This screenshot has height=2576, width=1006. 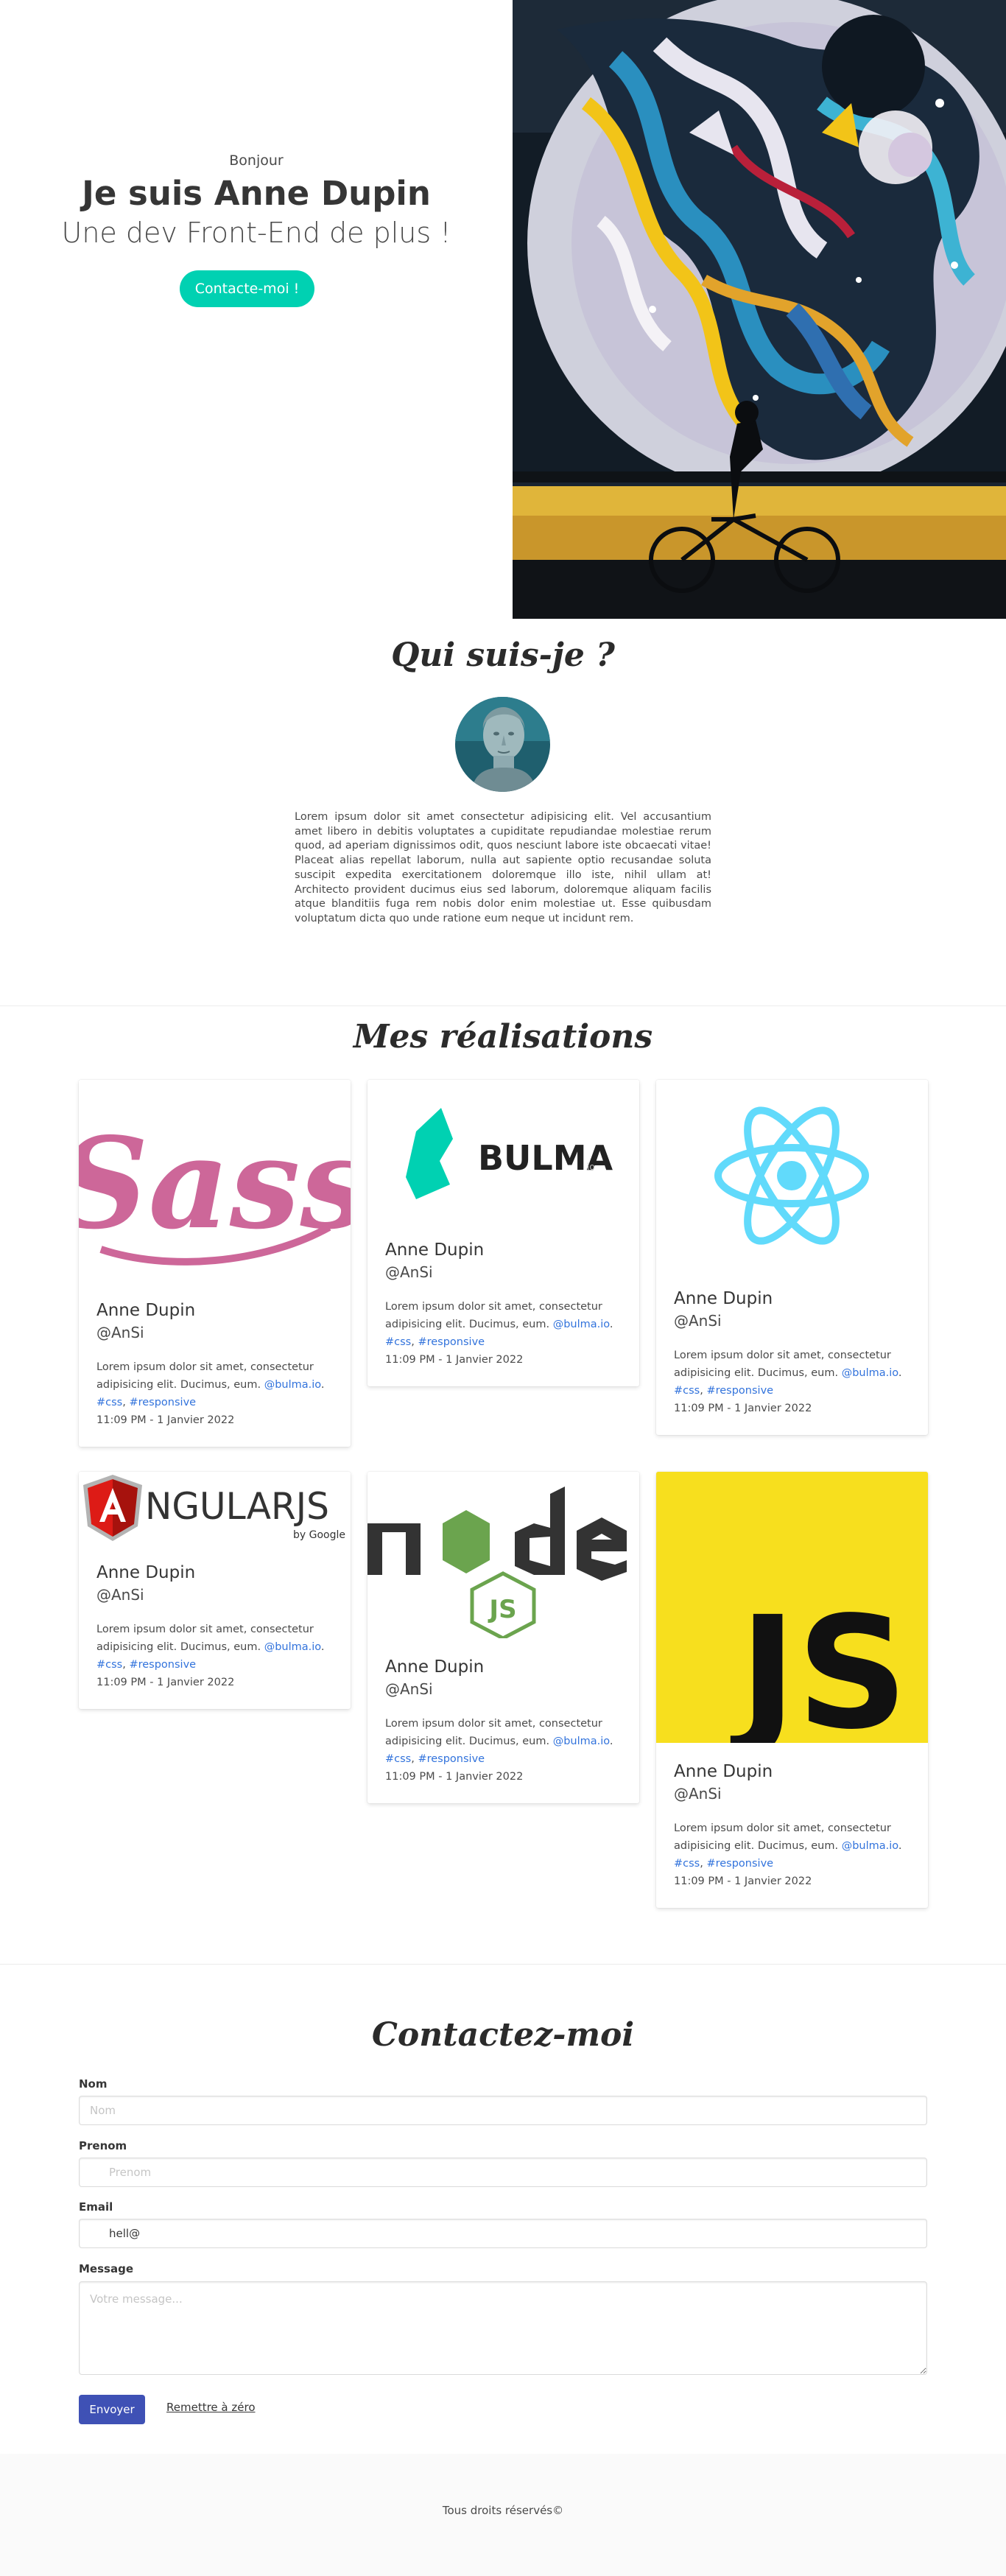 What do you see at coordinates (503, 2328) in the screenshot?
I see `message-textarea` at bounding box center [503, 2328].